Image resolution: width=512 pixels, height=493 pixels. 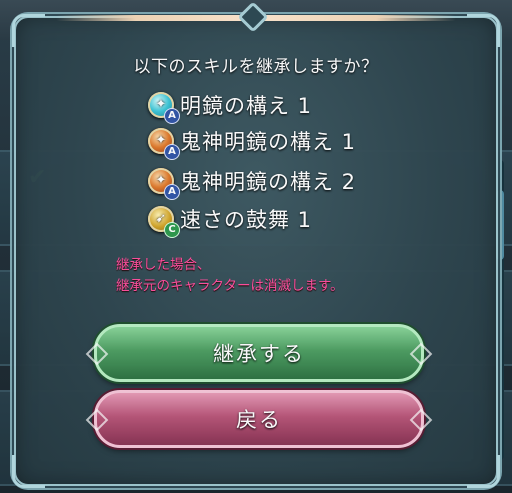 I want to click on inherit-warning: 継承した場合、 継承元のキャラクターは消滅します。, so click(x=230, y=276).